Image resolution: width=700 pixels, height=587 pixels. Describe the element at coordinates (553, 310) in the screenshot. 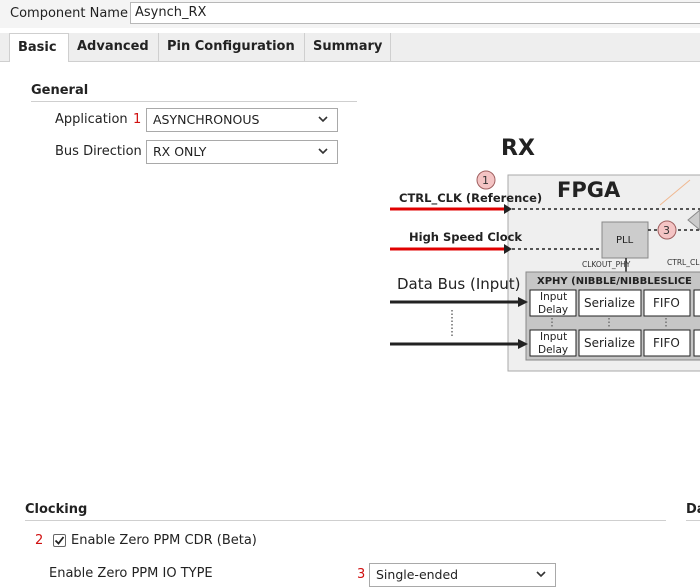

I see `input-delay-text-1b: Delay` at that location.